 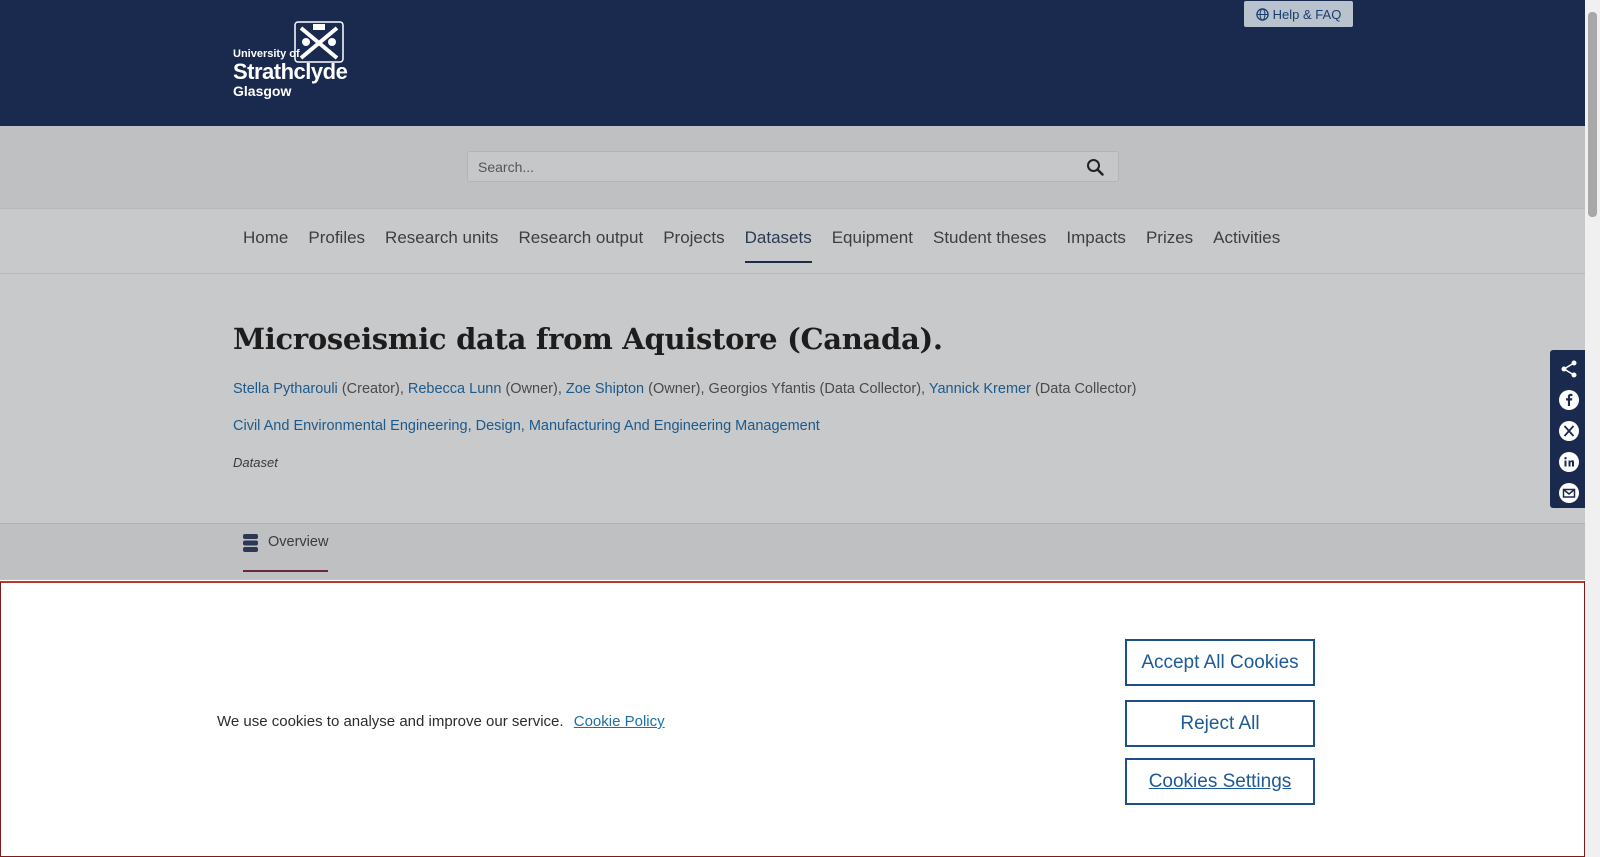 I want to click on person-link: Yannick Kremer, so click(x=980, y=389).